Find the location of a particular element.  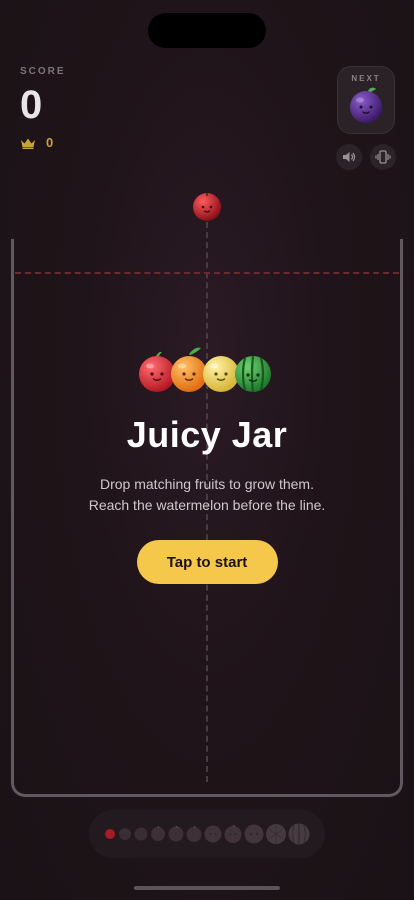

best-score-value: 0 is located at coordinates (50, 142).